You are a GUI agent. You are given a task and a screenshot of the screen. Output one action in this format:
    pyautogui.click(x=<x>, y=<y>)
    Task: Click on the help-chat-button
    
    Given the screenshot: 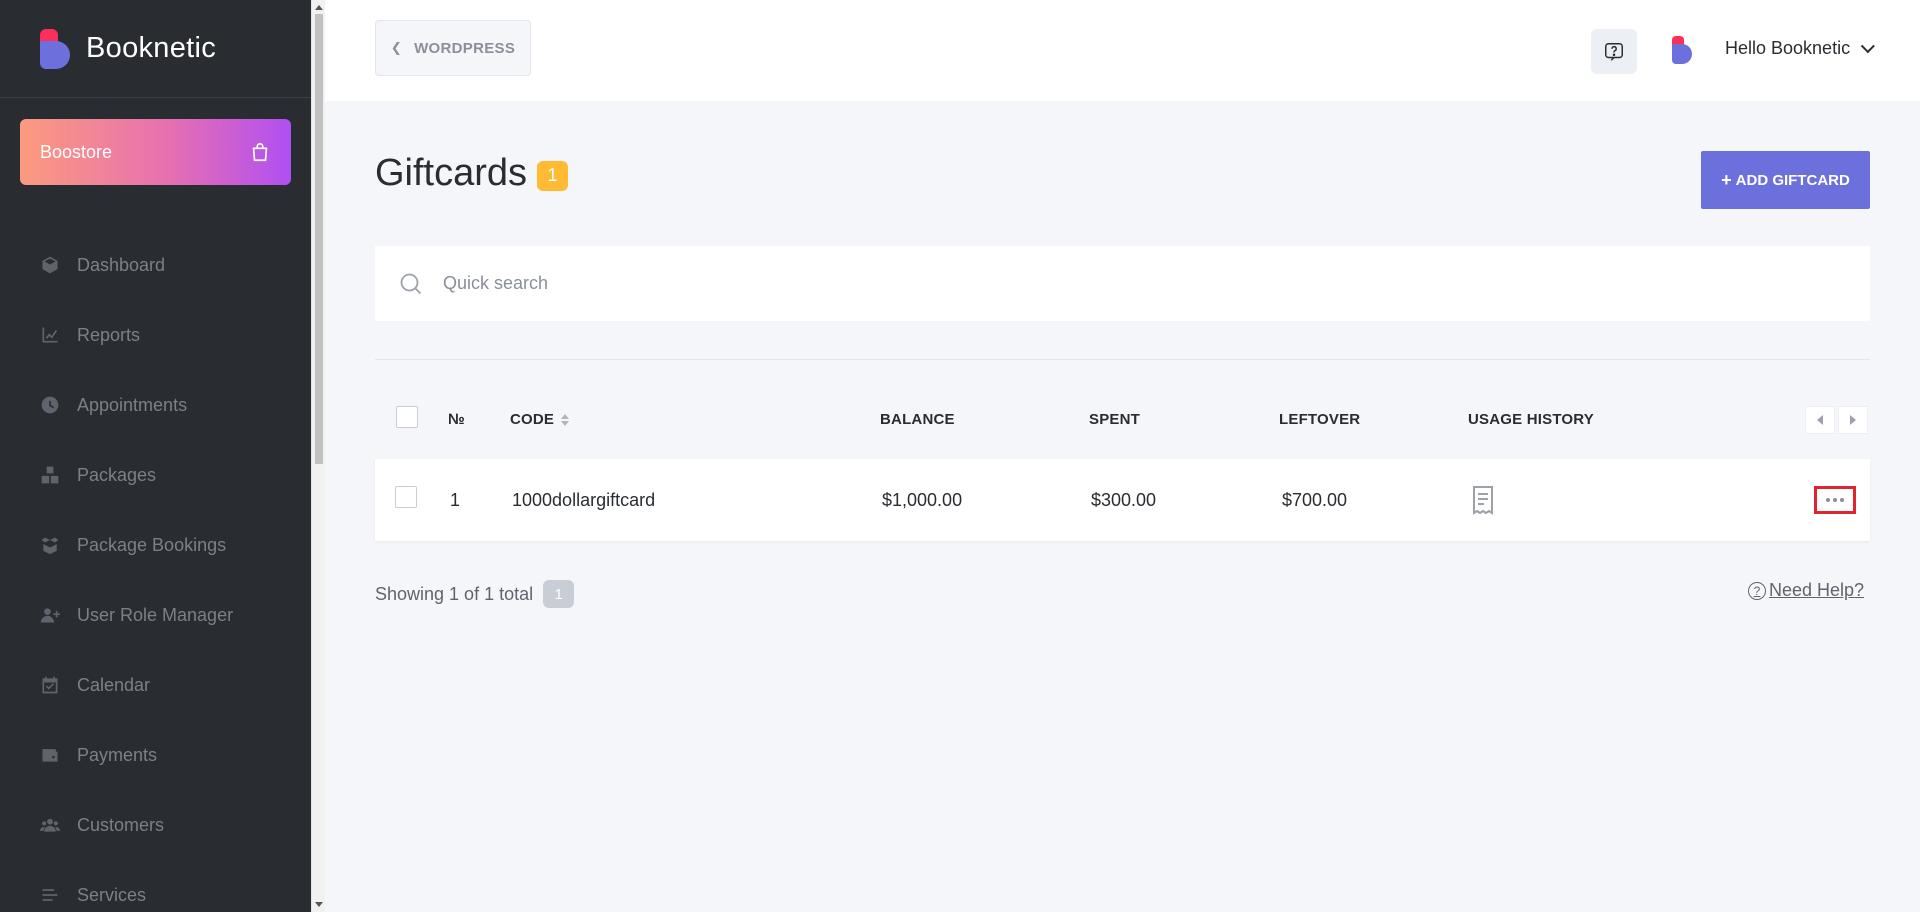 What is the action you would take?
    pyautogui.click(x=1614, y=51)
    